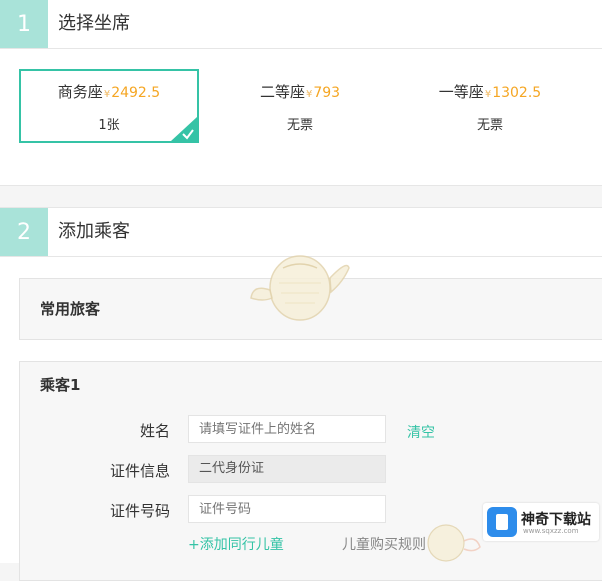 Image resolution: width=602 pixels, height=581 pixels. I want to click on name-input, so click(287, 429).